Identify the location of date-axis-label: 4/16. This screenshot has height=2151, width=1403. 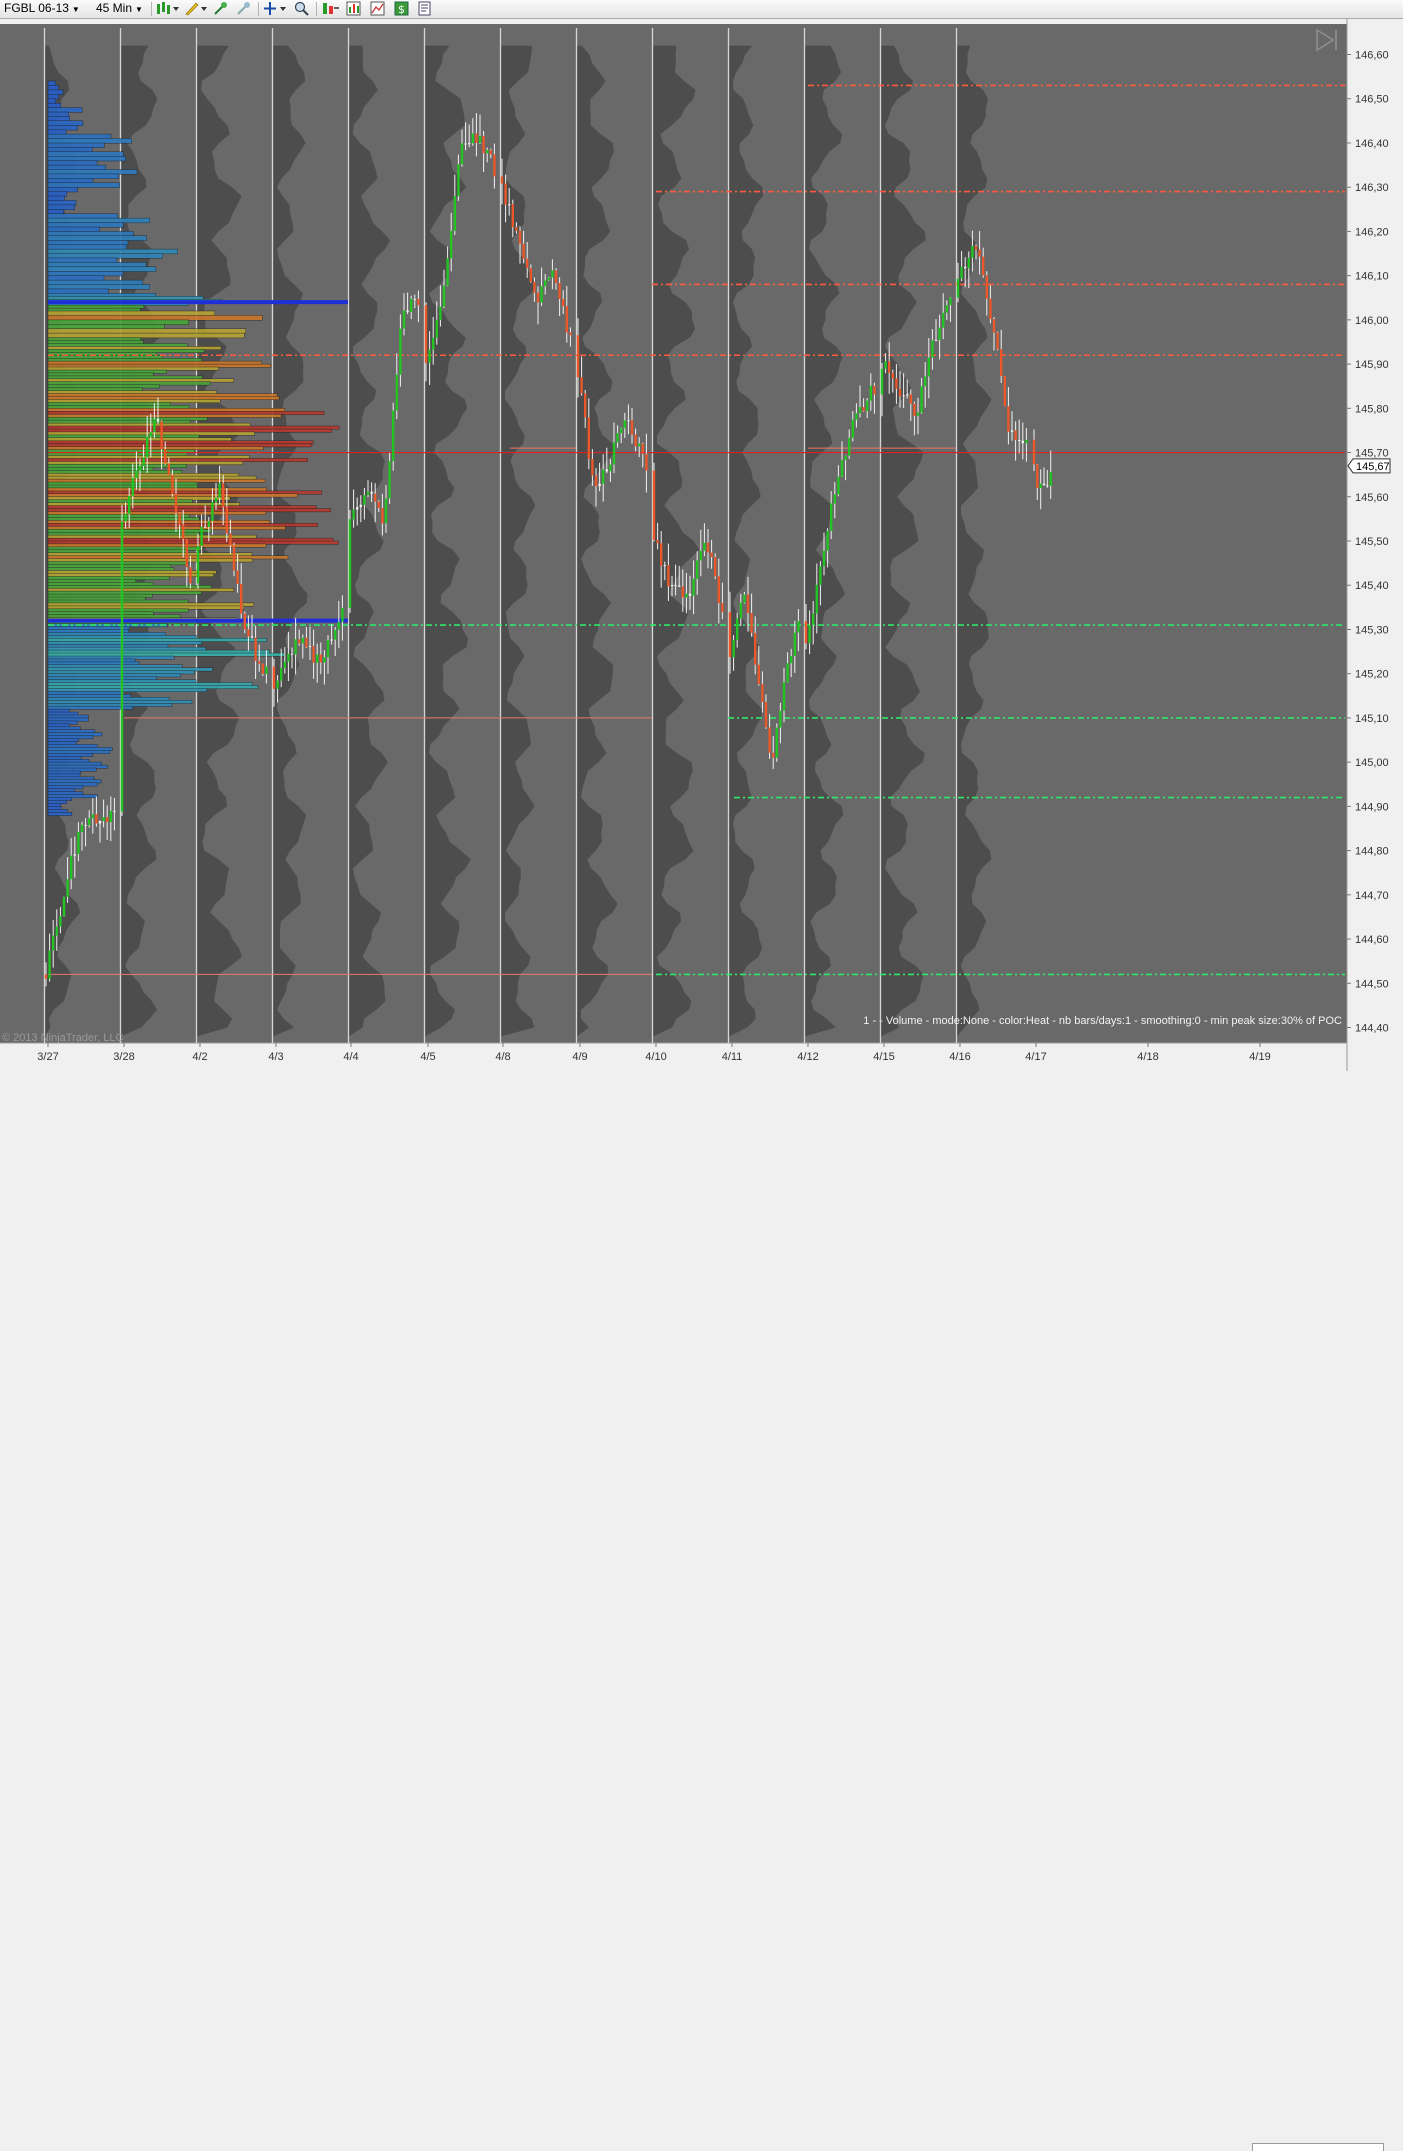
(959, 1057).